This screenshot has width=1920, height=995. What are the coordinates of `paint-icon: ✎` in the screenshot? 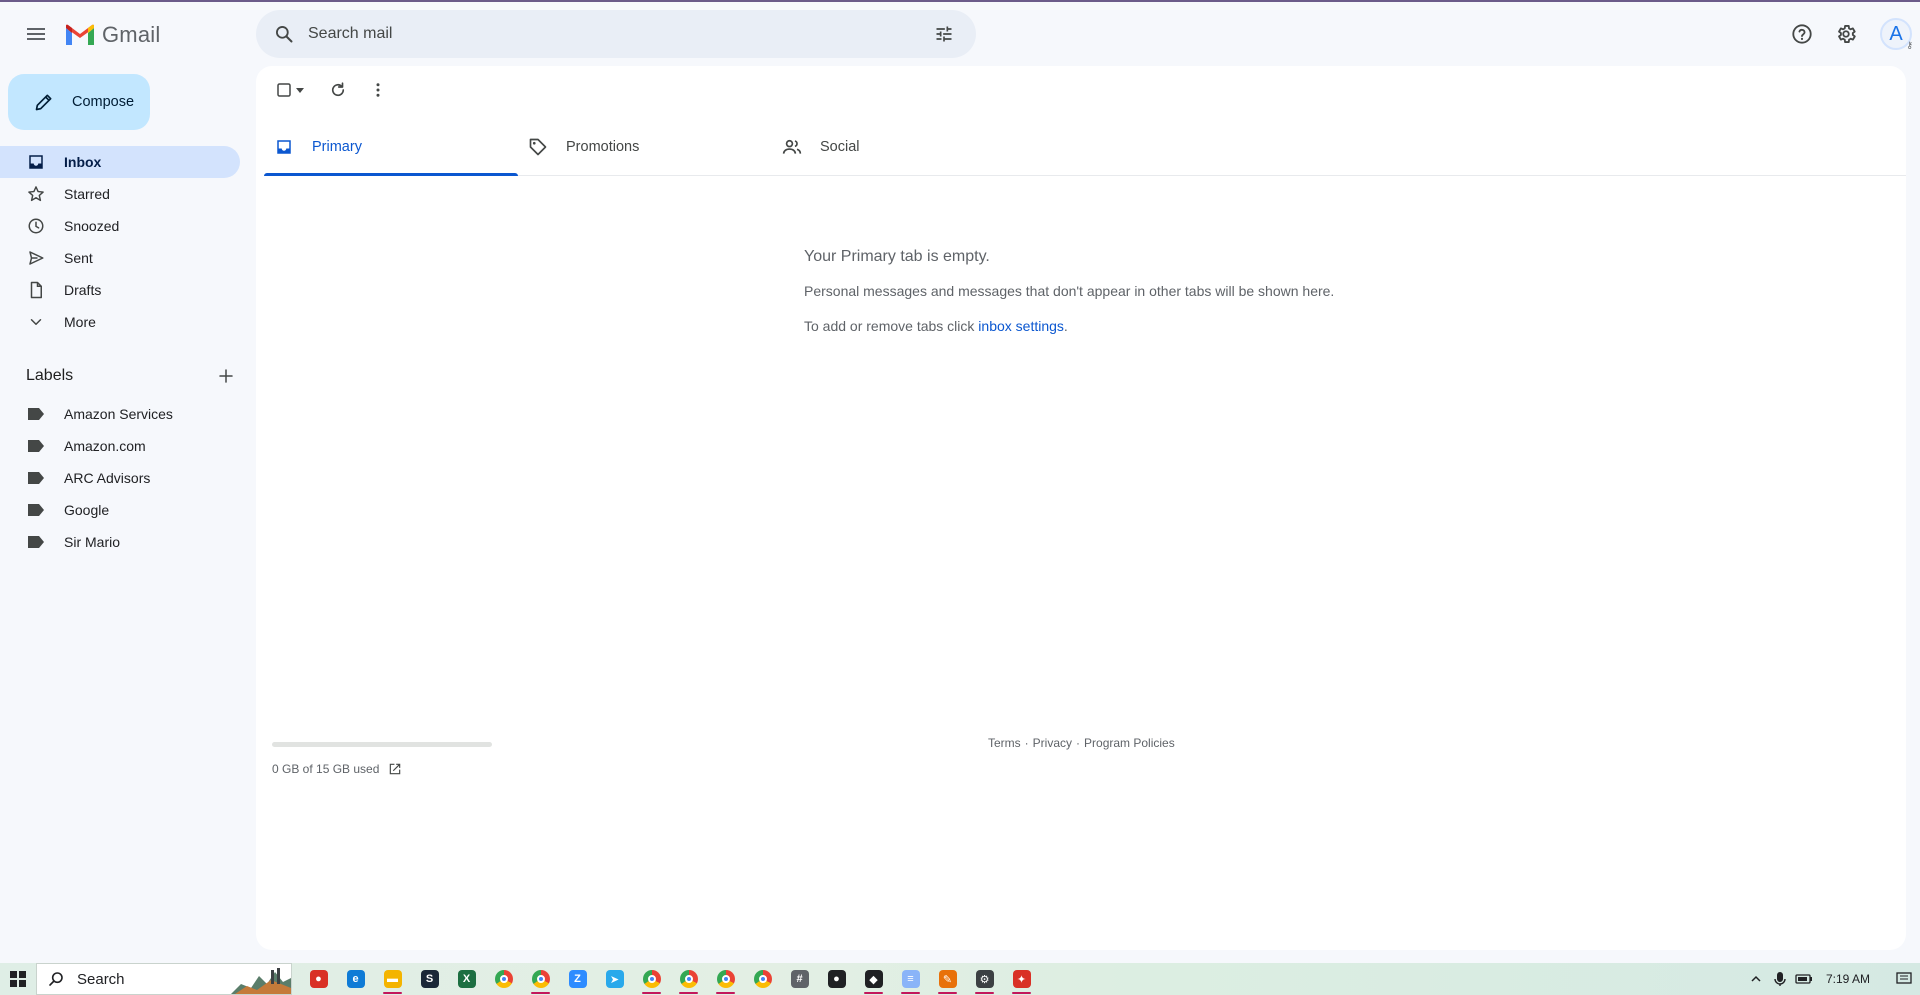 It's located at (947, 979).